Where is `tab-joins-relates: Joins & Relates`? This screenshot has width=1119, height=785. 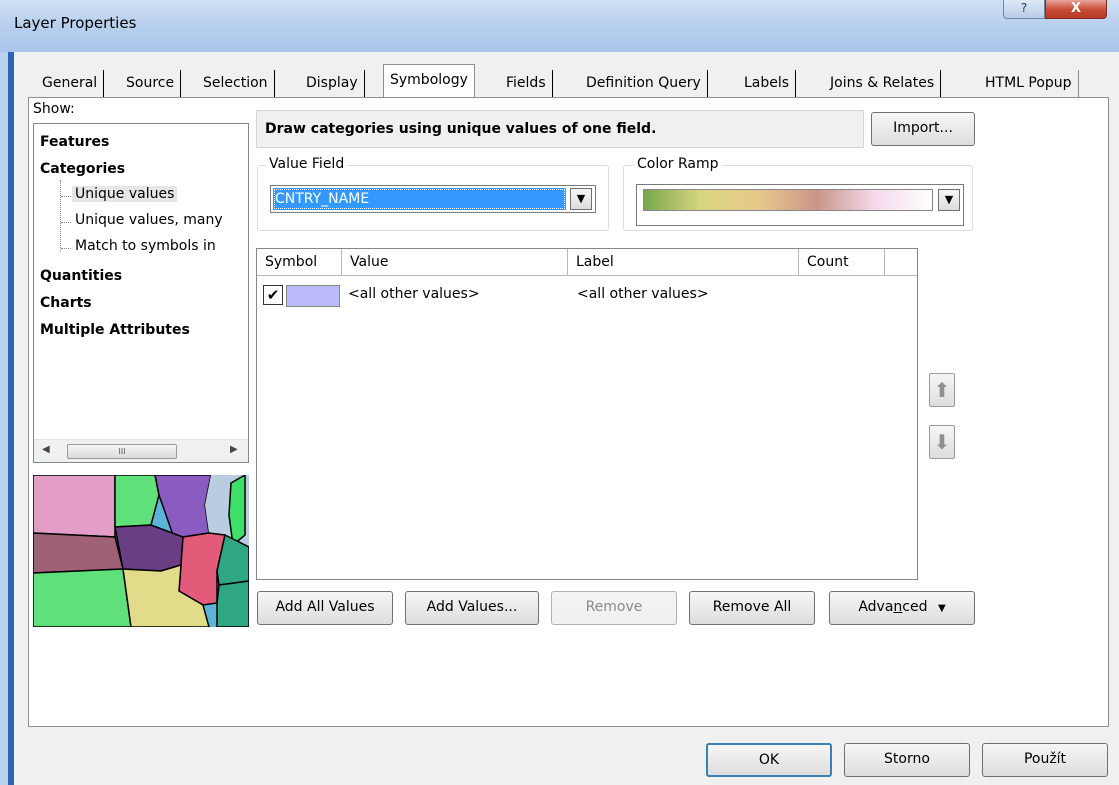 tab-joins-relates: Joins & Relates is located at coordinates (883, 84).